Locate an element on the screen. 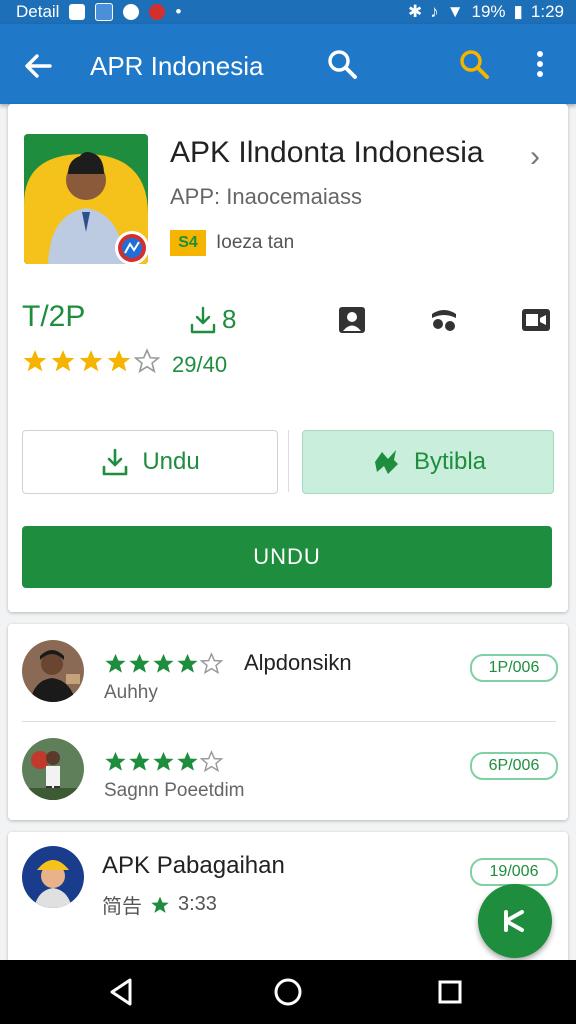 The image size is (576, 1024). review-chip: 6P/006 is located at coordinates (514, 766).